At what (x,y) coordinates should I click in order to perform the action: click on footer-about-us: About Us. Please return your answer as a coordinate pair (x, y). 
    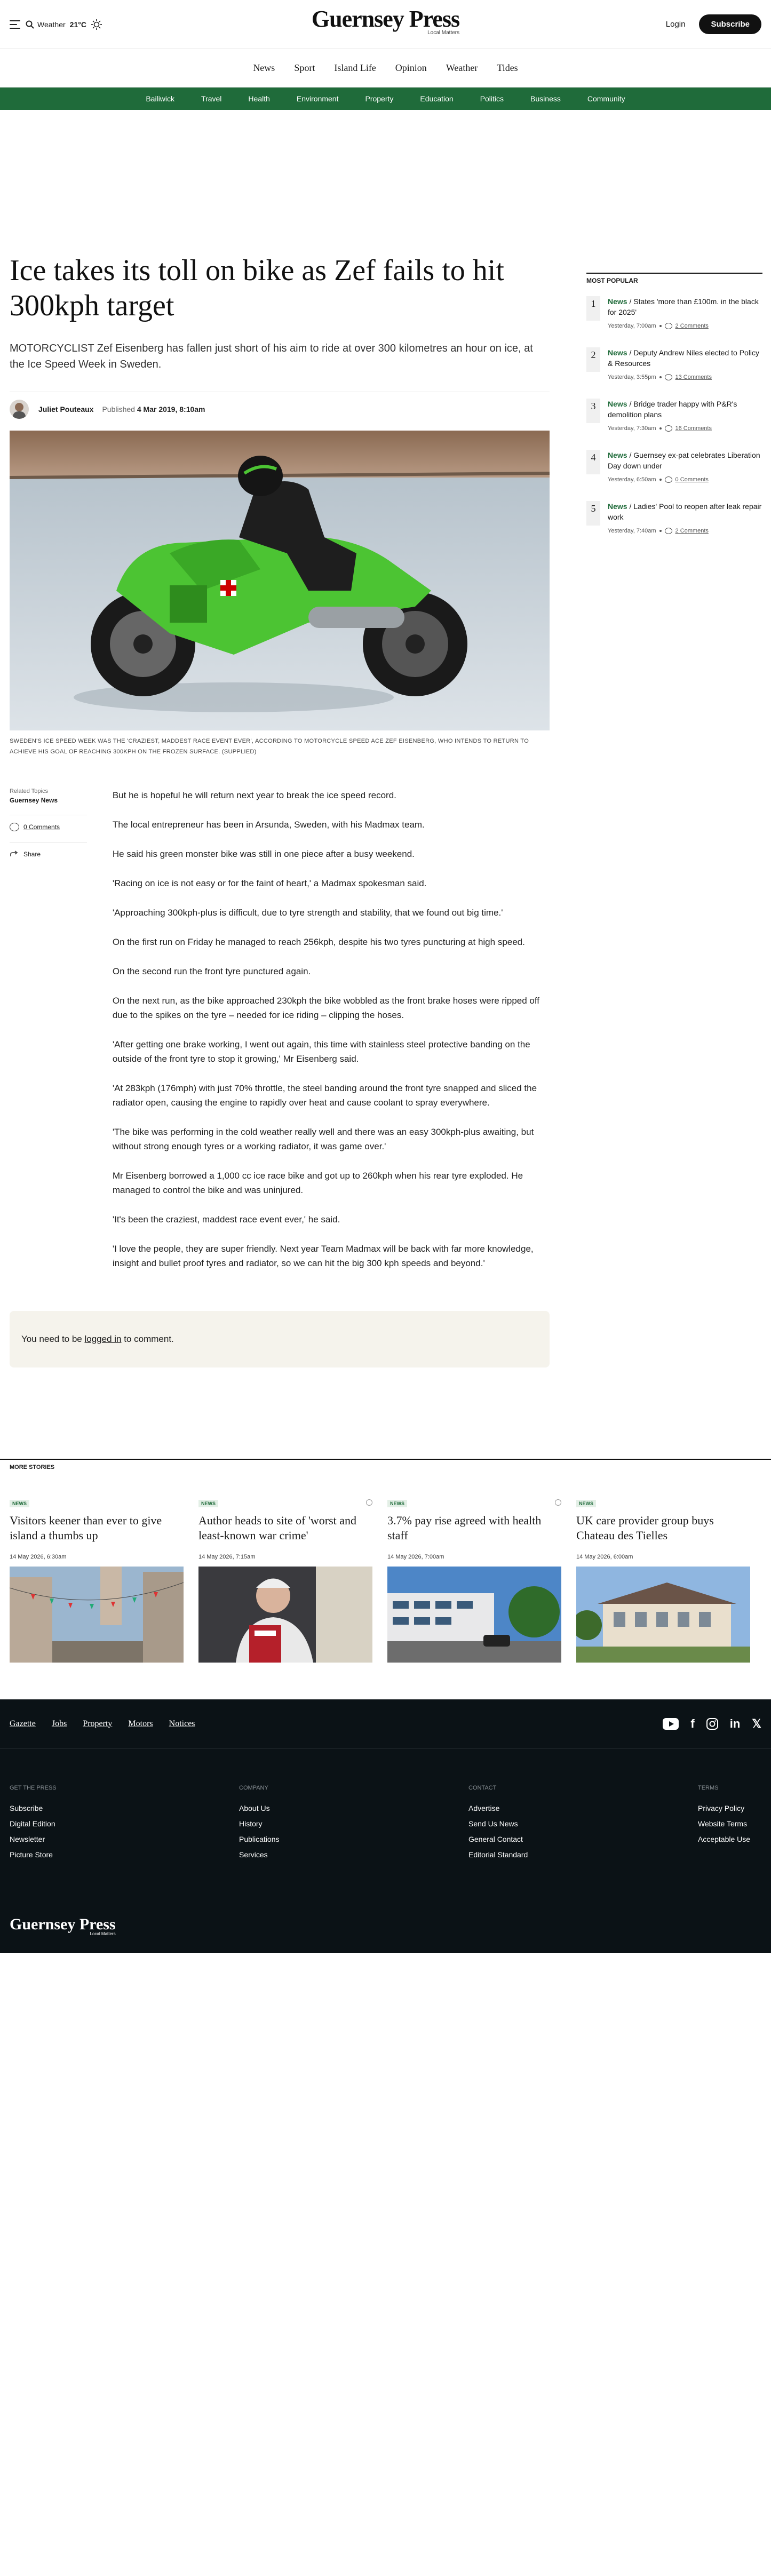
    Looking at the image, I should click on (353, 1808).